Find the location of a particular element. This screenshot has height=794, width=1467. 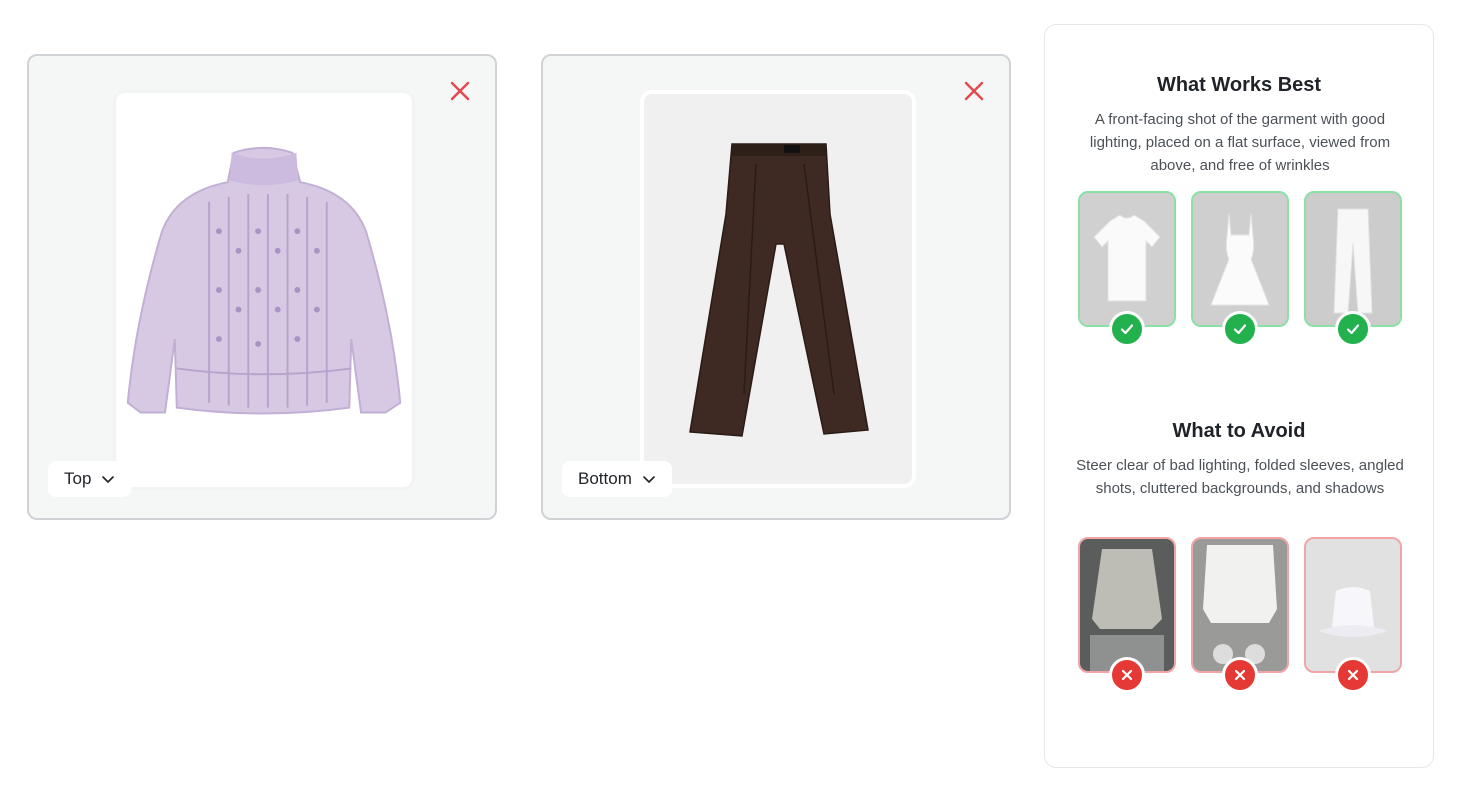

good-examples-row is located at coordinates (1240, 271).